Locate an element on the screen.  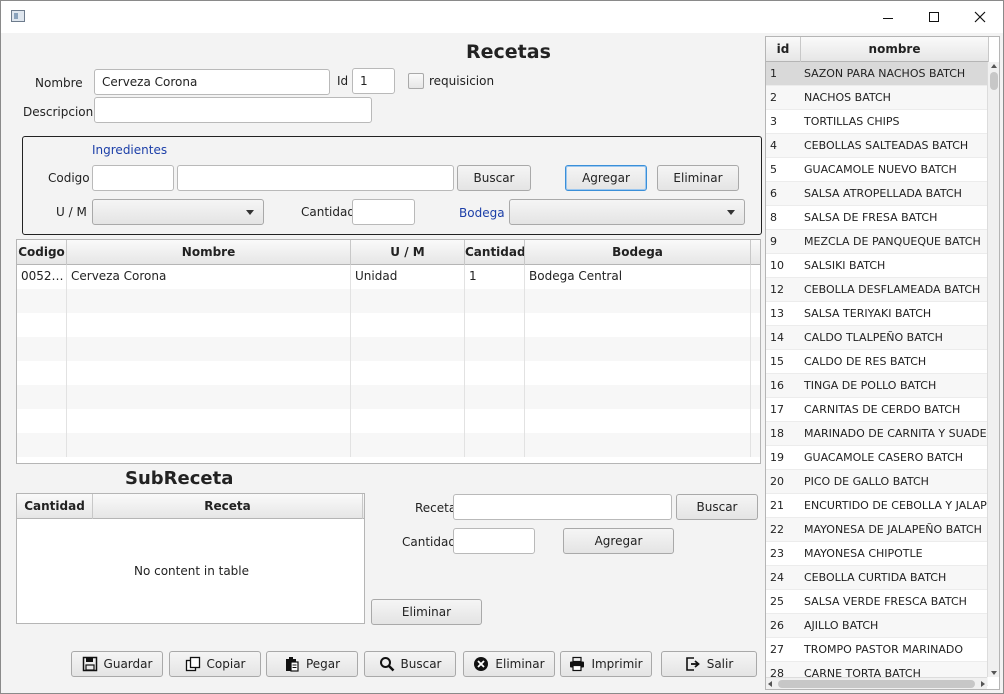
list-item-id: 21 is located at coordinates (777, 505).